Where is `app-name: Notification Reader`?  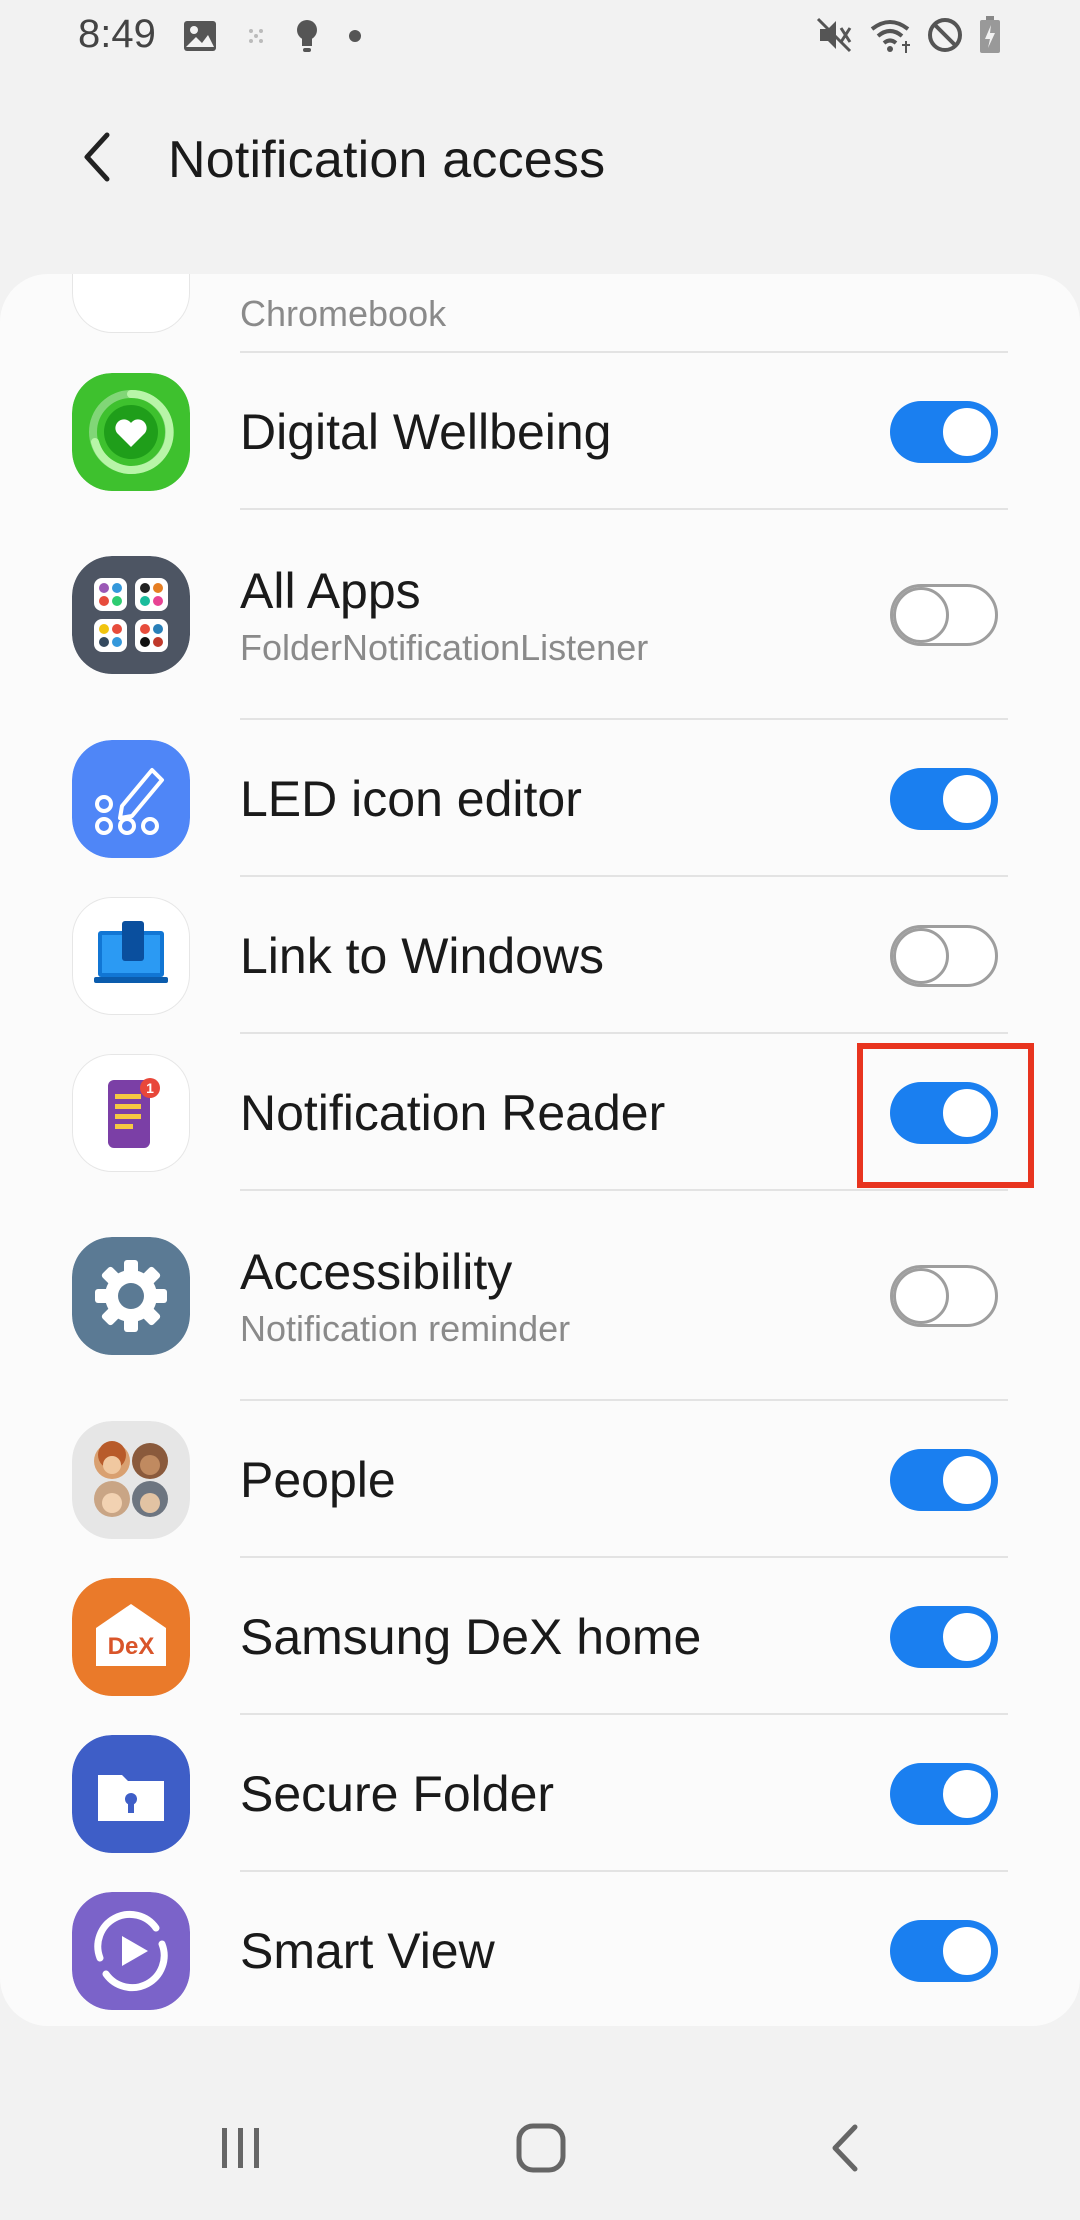
app-name: Notification Reader is located at coordinates (453, 1112).